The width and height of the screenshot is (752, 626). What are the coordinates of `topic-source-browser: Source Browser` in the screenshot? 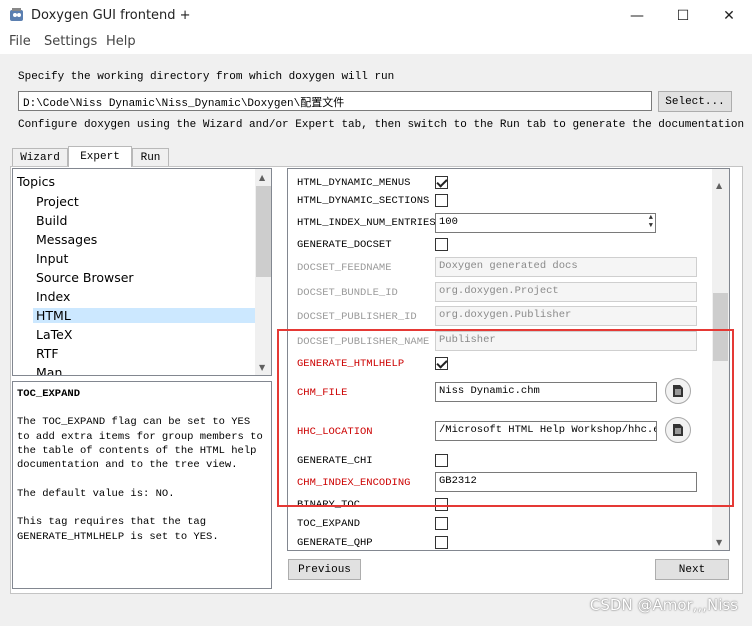 It's located at (85, 277).